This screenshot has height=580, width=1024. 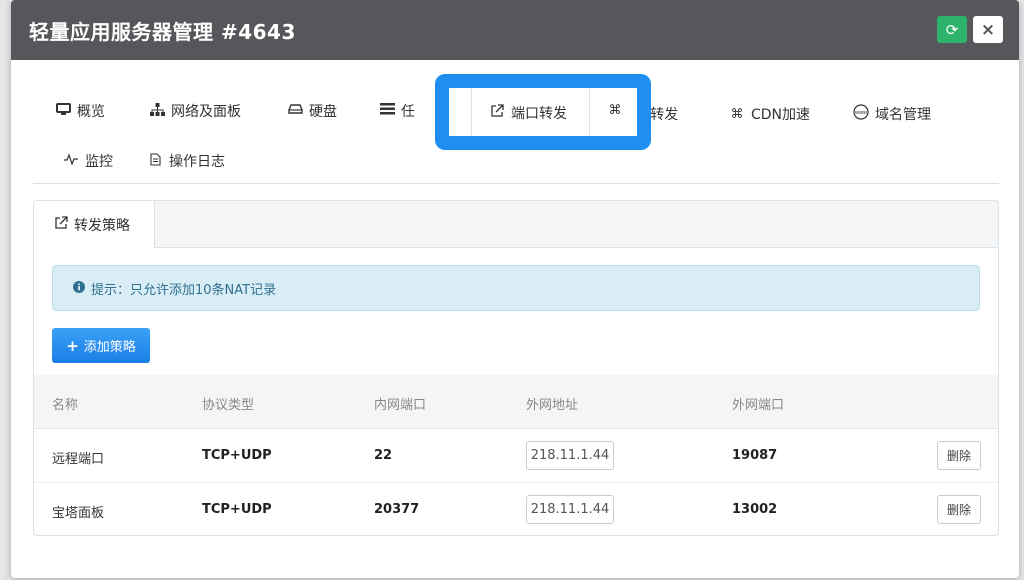 What do you see at coordinates (72, 345) in the screenshot?
I see `plus-icon: +` at bounding box center [72, 345].